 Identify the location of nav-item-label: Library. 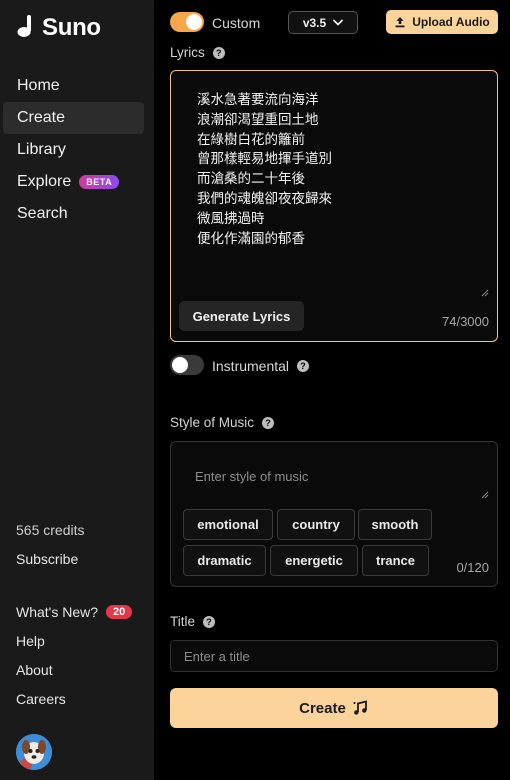
(41, 149).